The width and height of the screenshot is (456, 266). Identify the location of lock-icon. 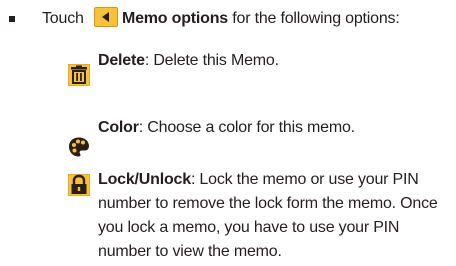
(79, 185).